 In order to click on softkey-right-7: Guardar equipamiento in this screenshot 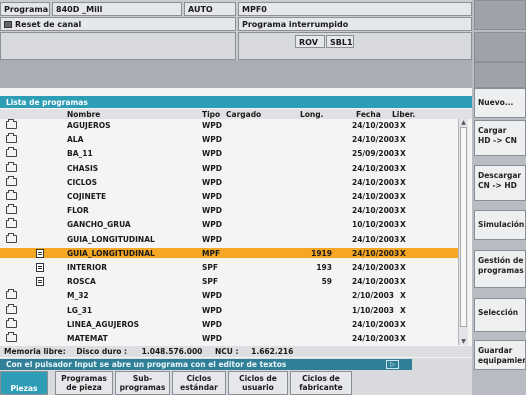, I will do `click(500, 355)`.